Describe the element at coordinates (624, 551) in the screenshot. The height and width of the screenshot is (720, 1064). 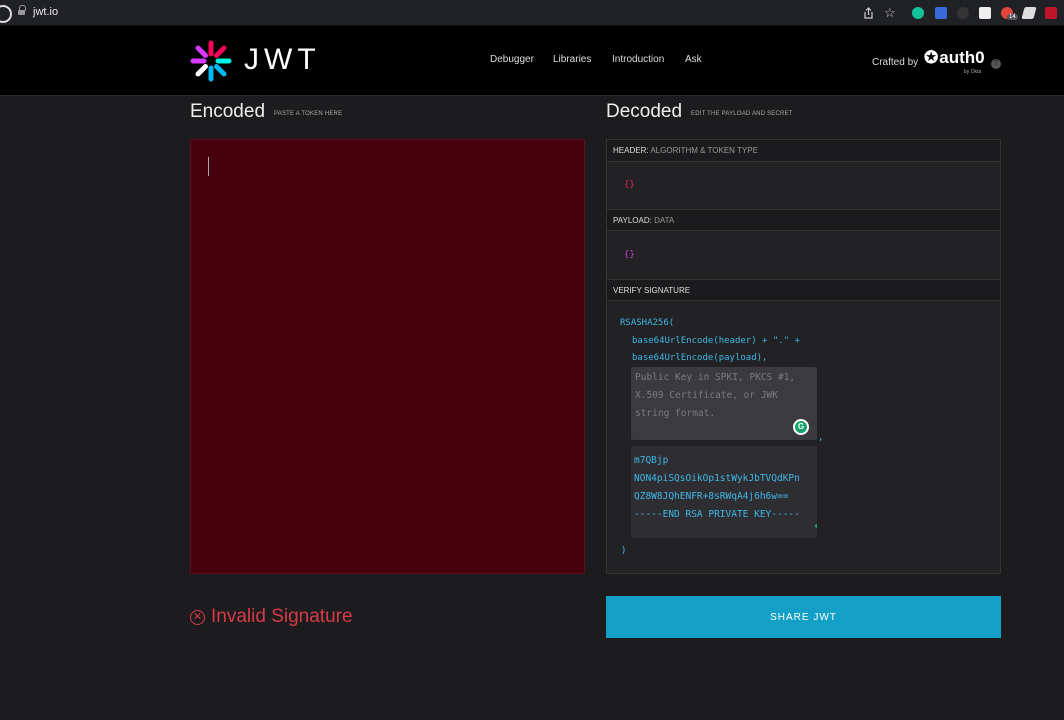
I see `signature-fn-close: )` at that location.